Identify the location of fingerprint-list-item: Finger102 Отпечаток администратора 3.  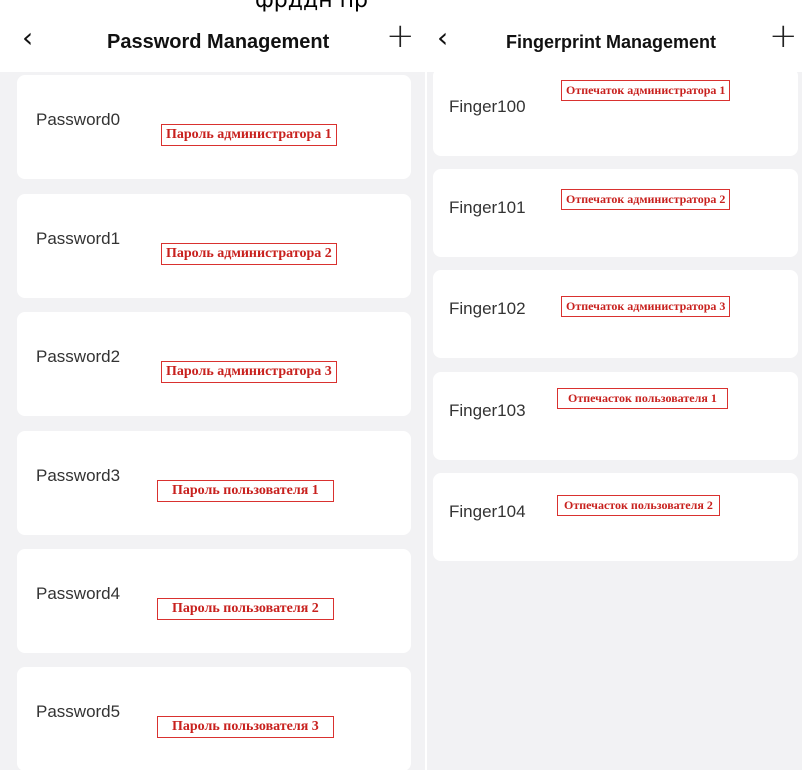
(615, 314).